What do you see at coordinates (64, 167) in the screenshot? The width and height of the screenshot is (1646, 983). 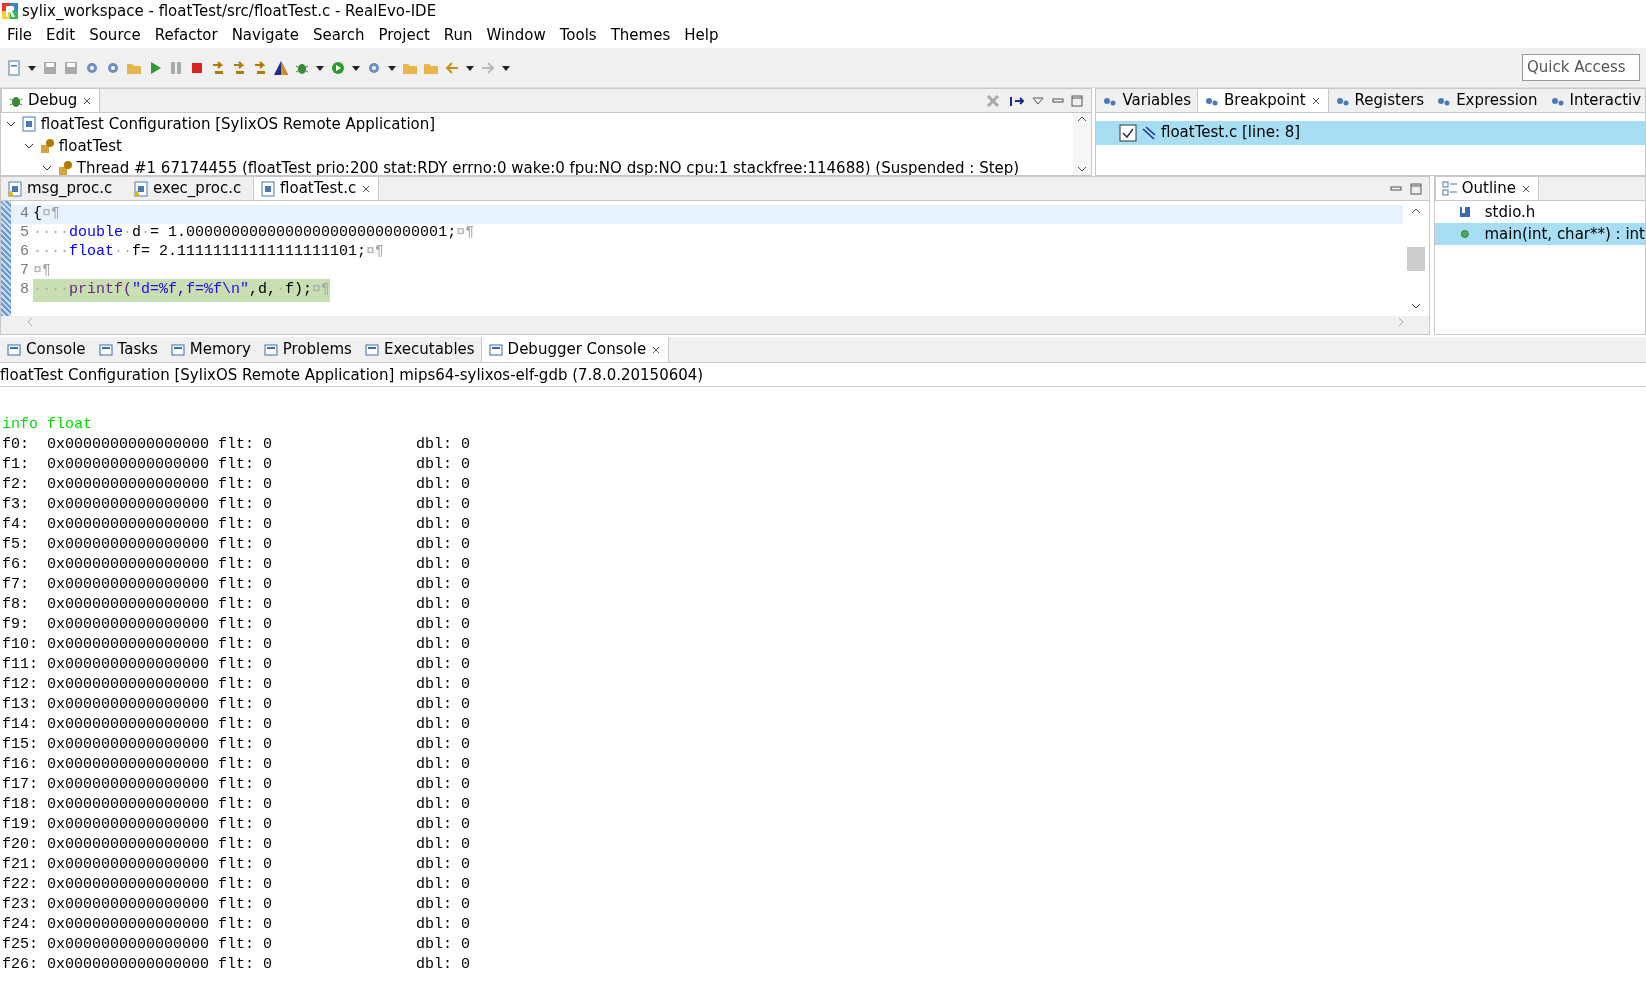 I see `thread-icon` at bounding box center [64, 167].